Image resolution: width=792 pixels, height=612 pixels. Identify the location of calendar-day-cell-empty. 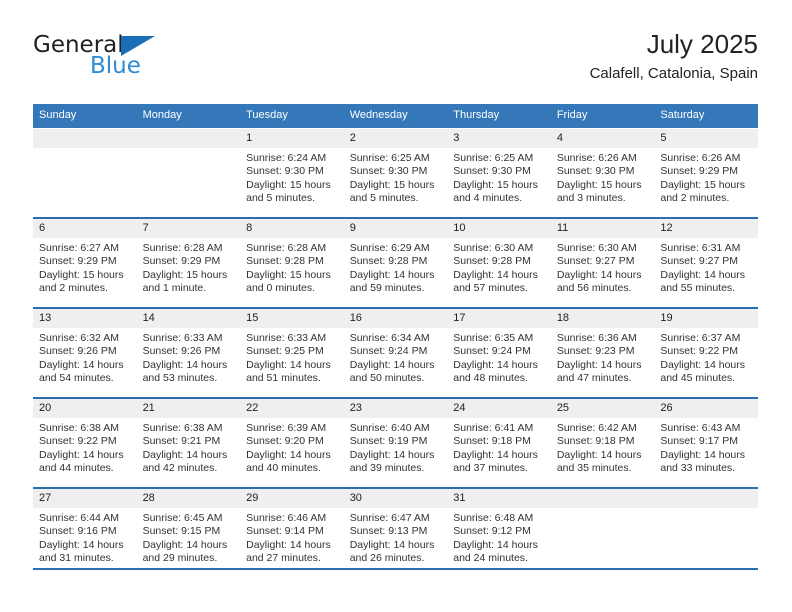
(602, 532).